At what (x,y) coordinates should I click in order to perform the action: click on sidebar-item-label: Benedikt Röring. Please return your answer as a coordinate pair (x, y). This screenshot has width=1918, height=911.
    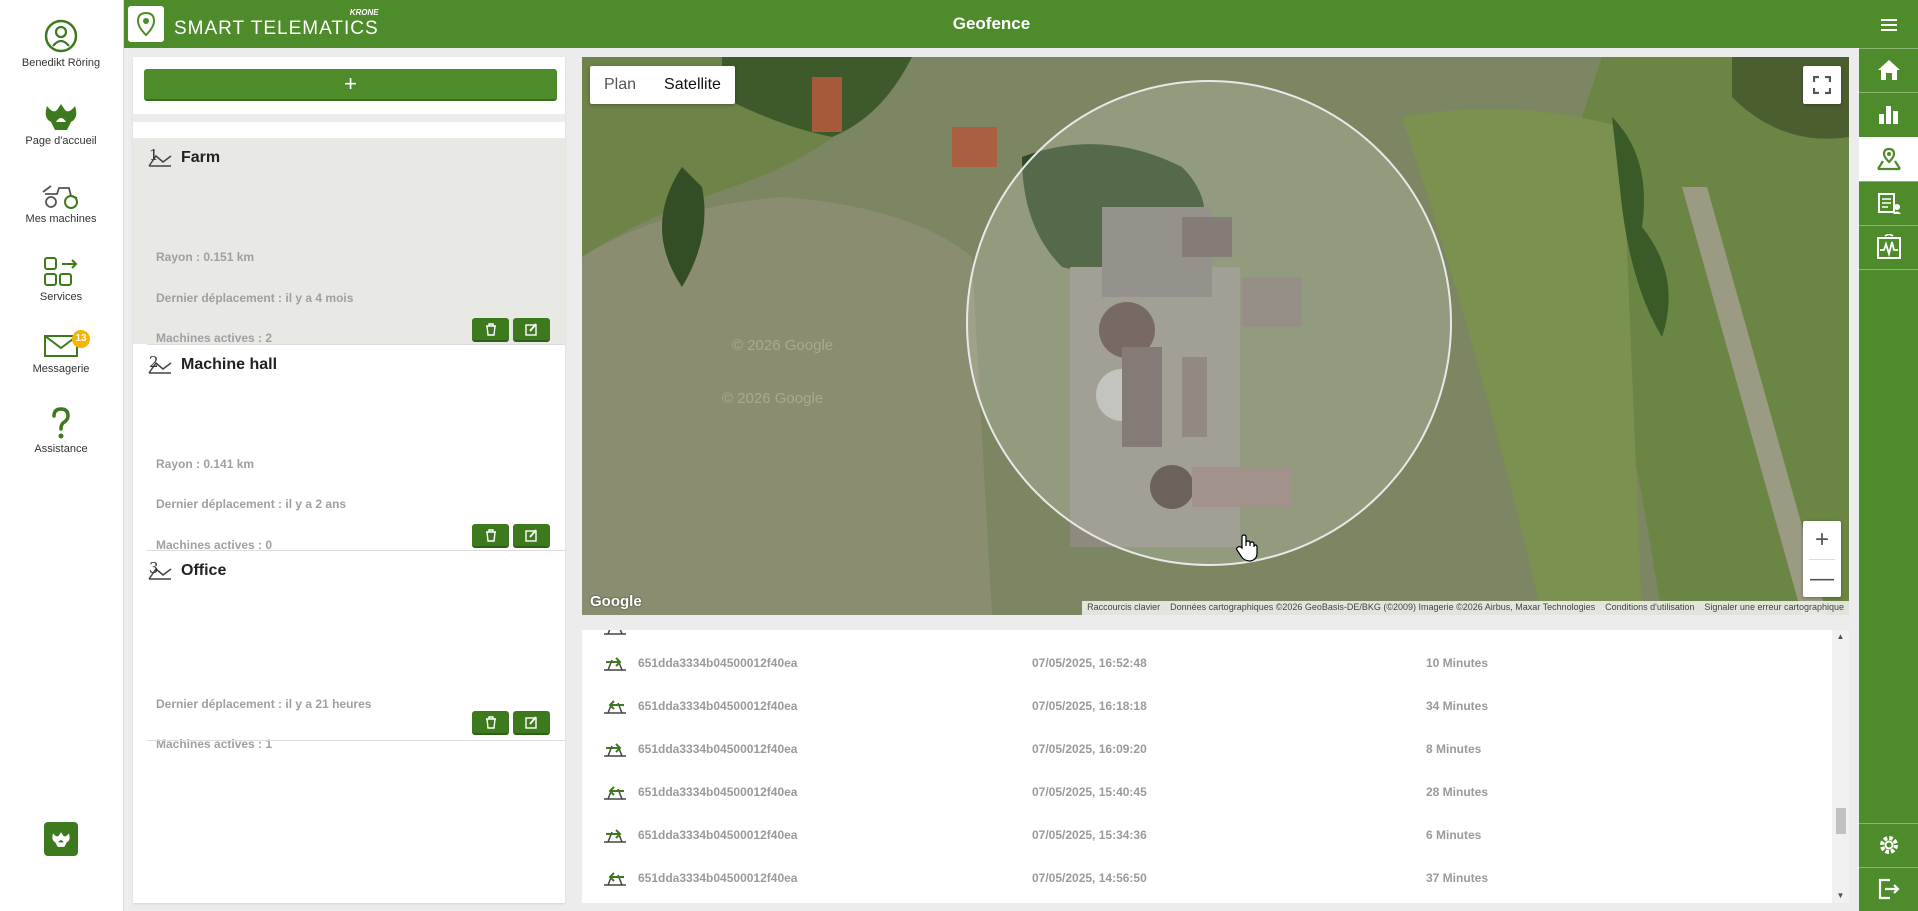
    Looking at the image, I should click on (61, 63).